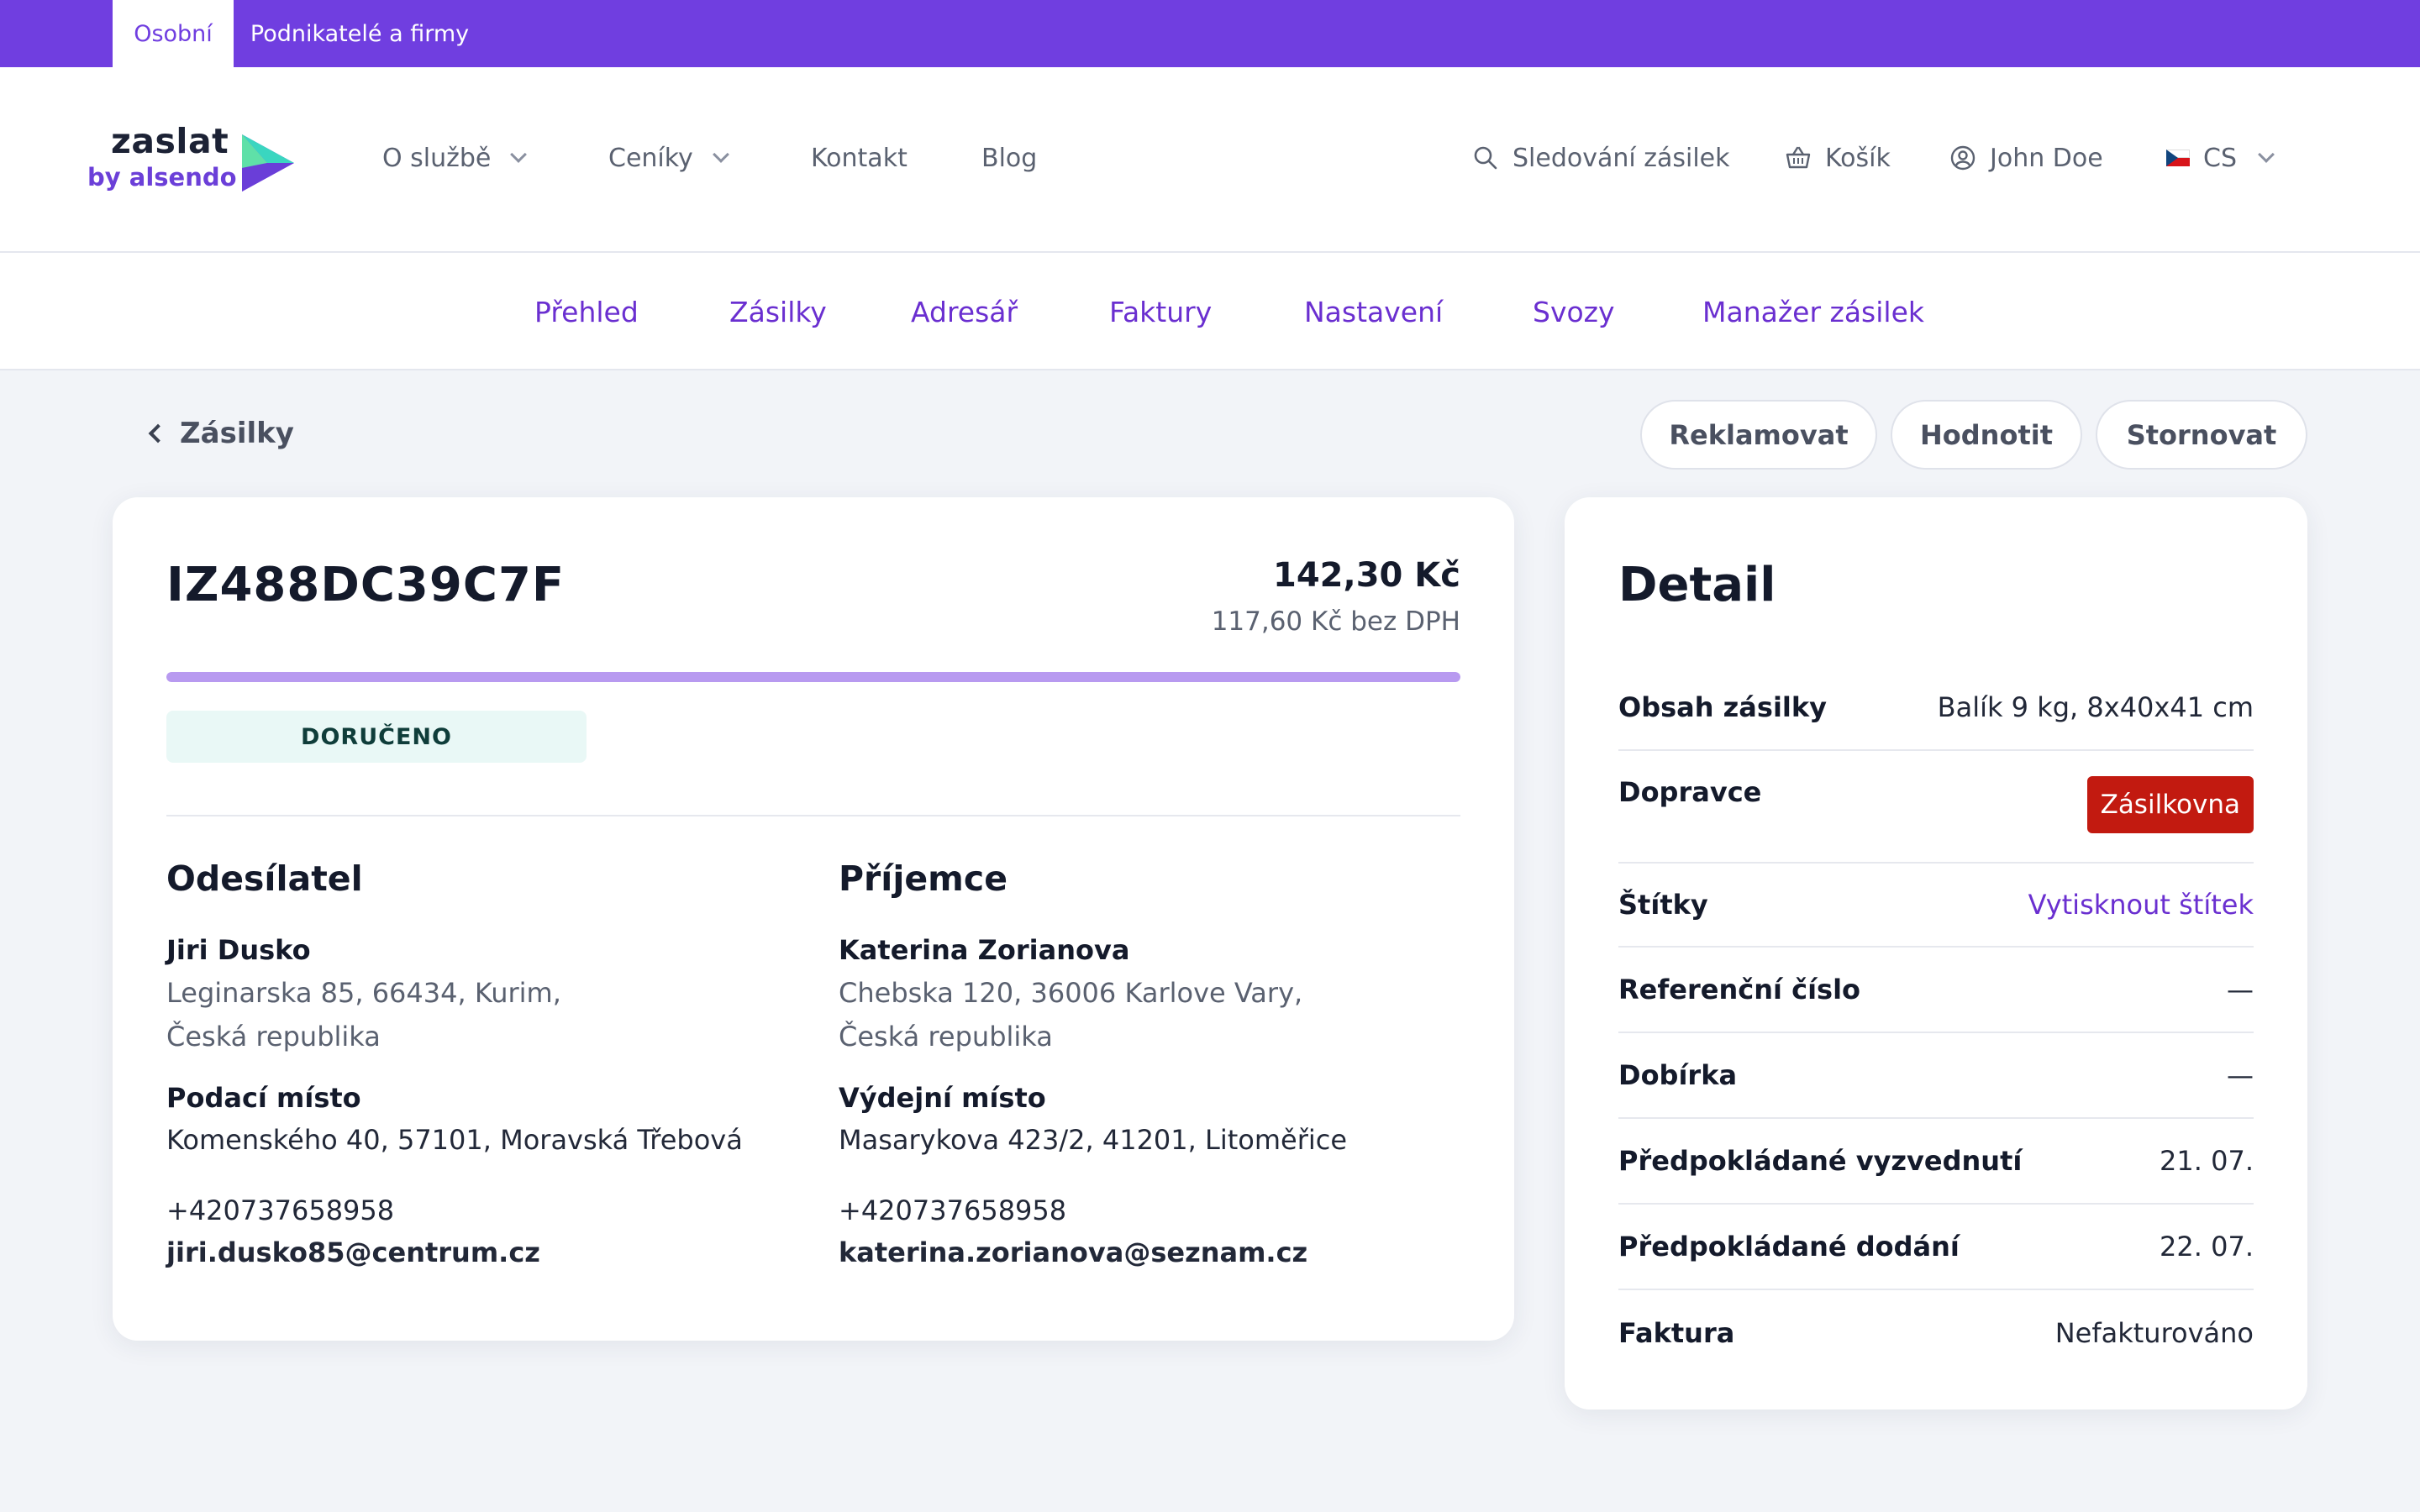 The width and height of the screenshot is (2420, 1512). I want to click on user-icon, so click(1963, 158).